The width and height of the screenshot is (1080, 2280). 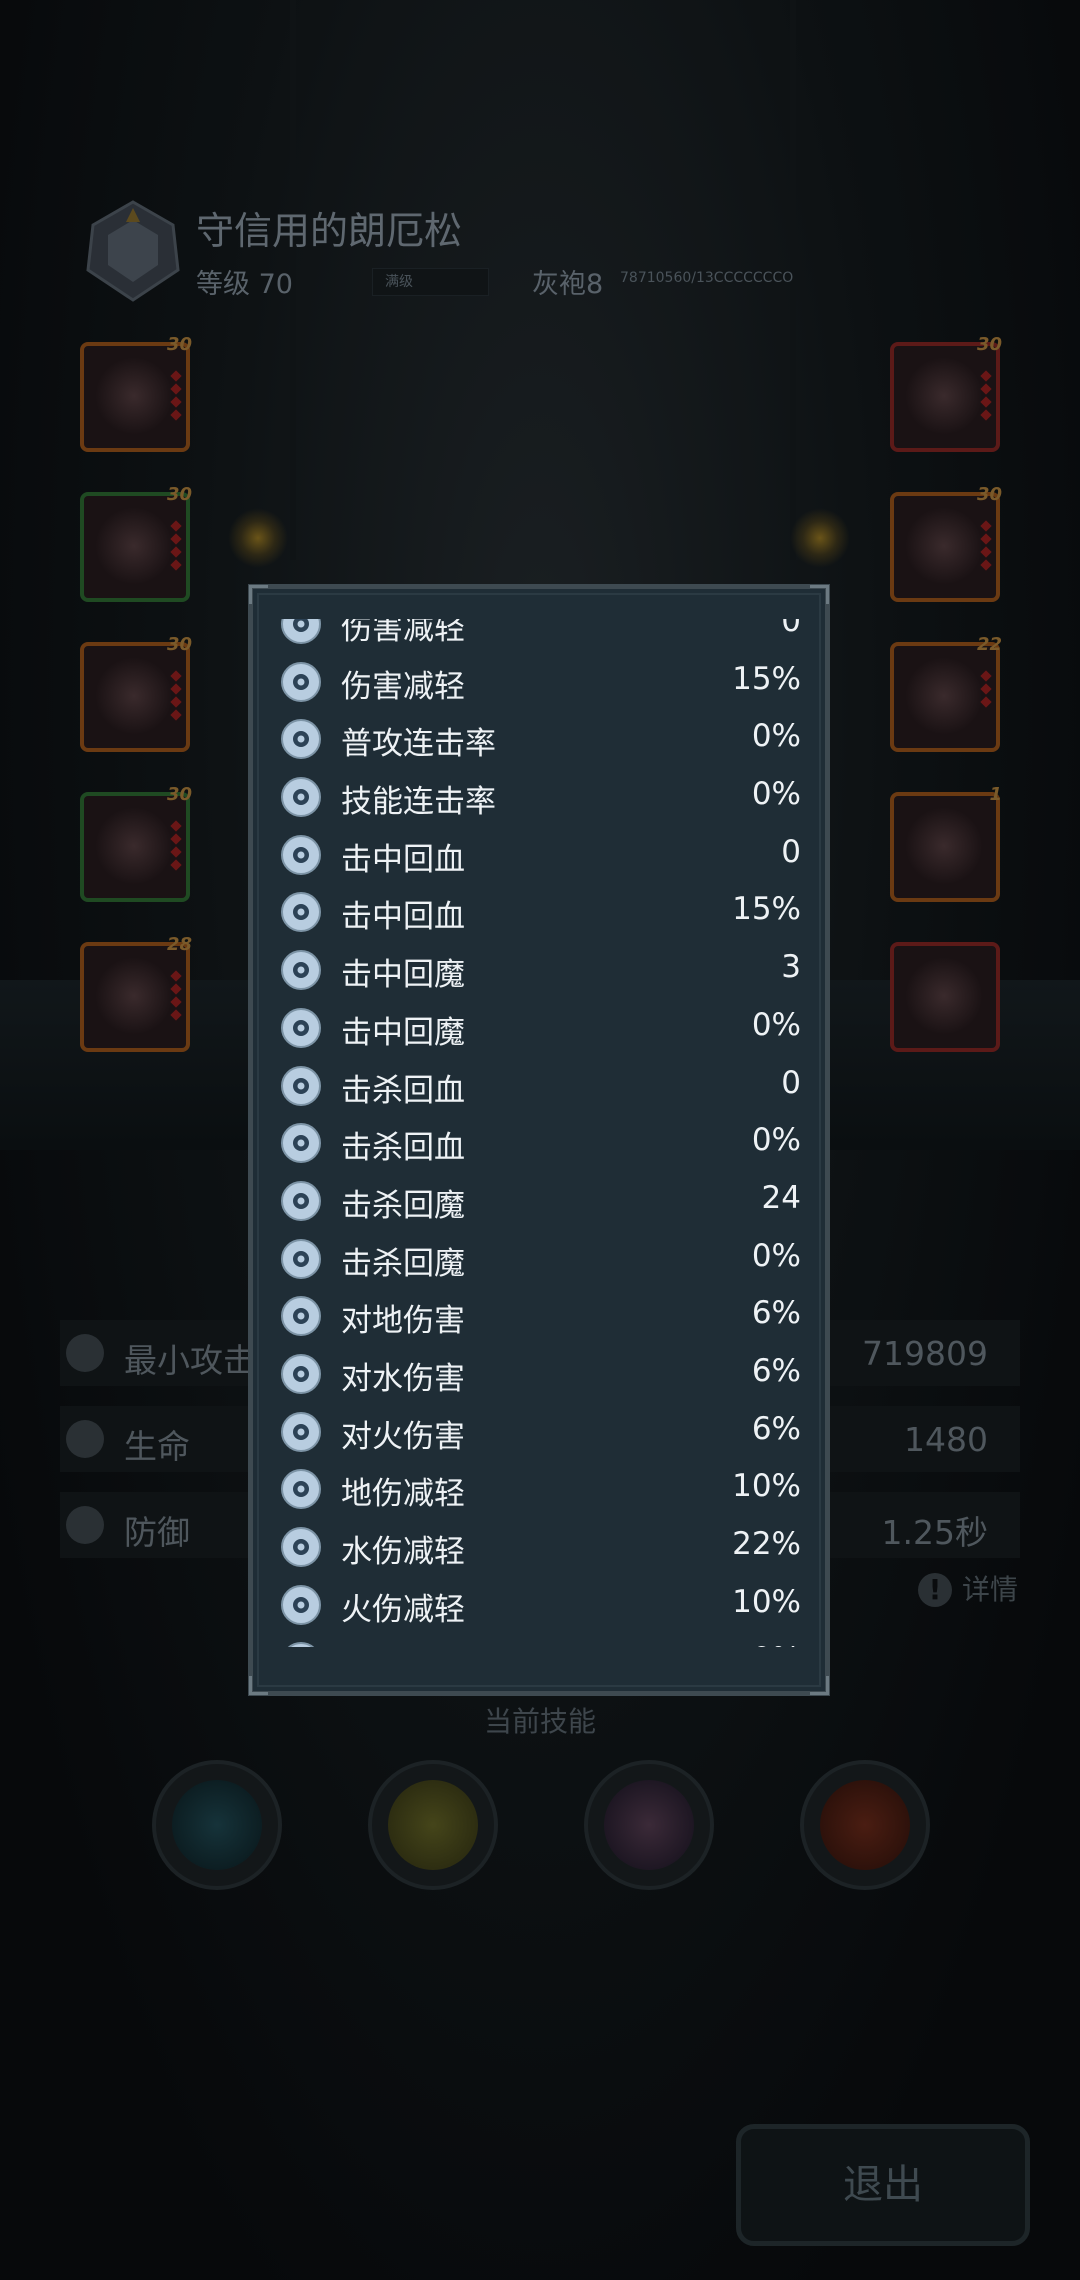 I want to click on stat-detail-value: 24, so click(x=781, y=1197).